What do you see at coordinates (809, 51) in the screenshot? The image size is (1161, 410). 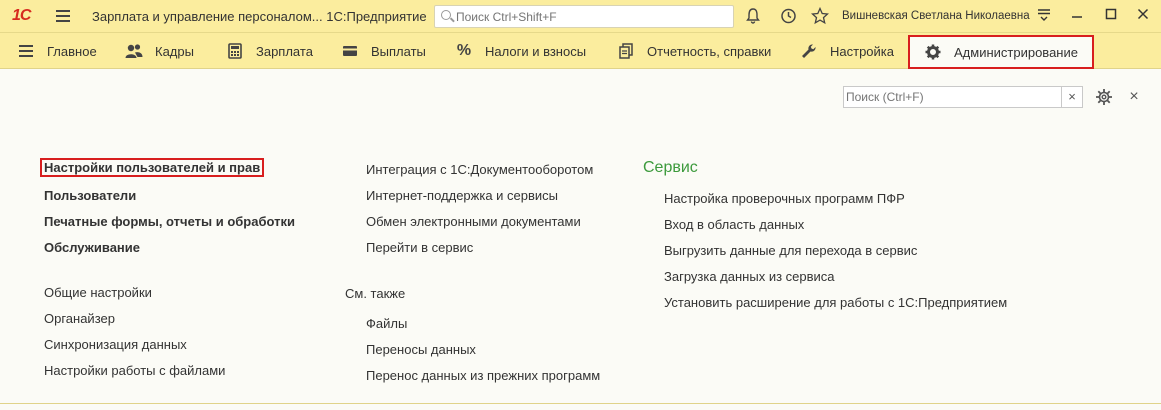 I see `wrench-icon` at bounding box center [809, 51].